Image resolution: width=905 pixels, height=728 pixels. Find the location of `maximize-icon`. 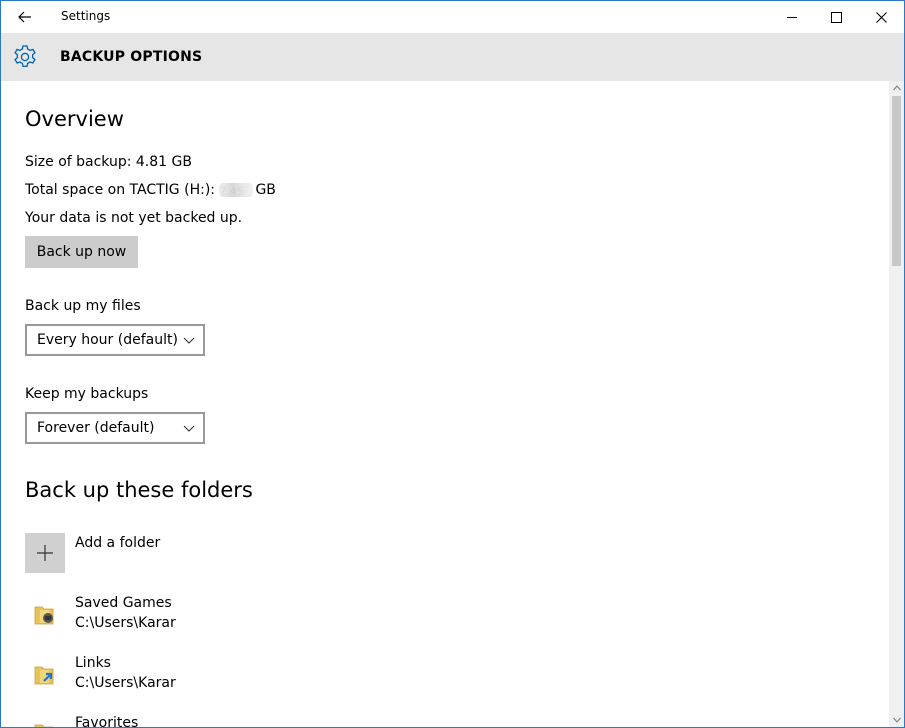

maximize-icon is located at coordinates (836, 17).